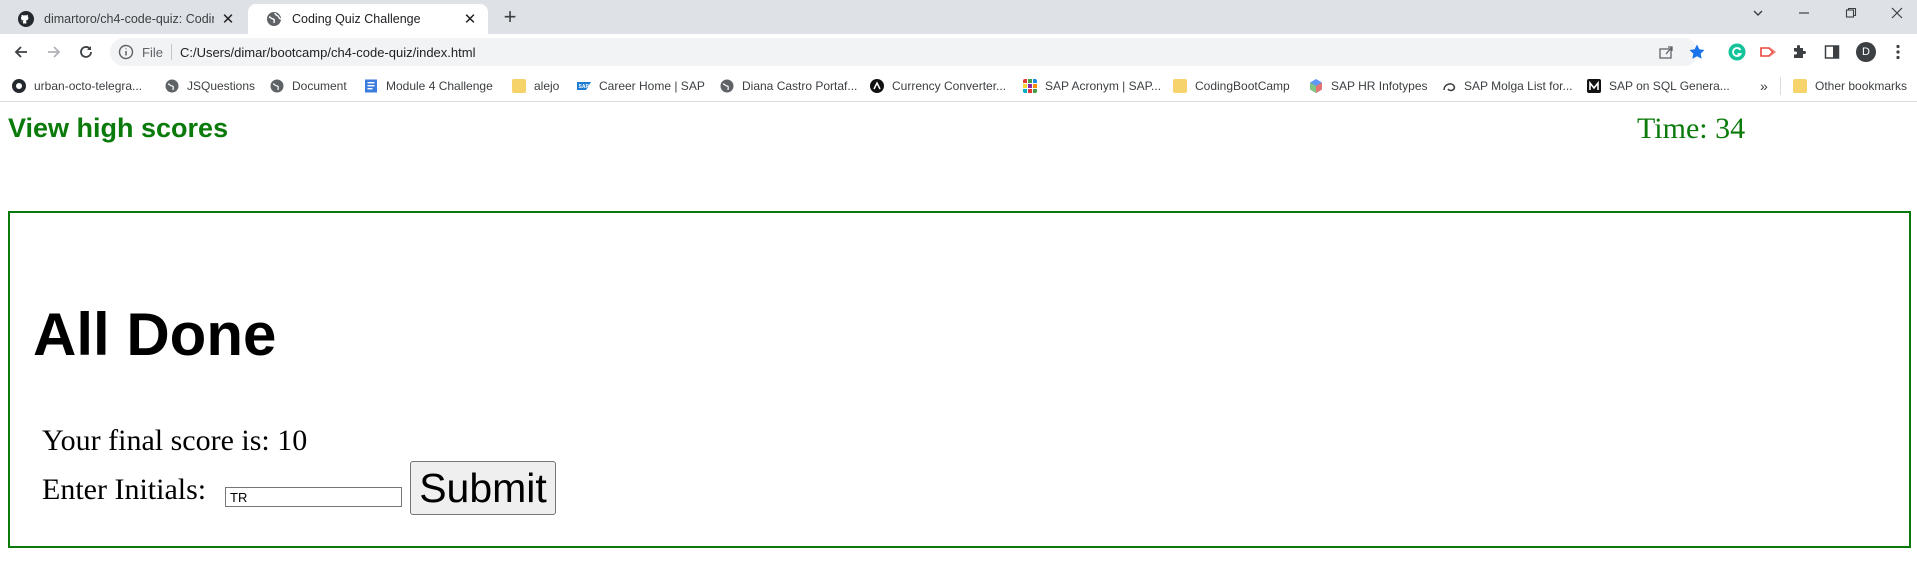 The height and width of the screenshot is (562, 1917). I want to click on forward-button, so click(54, 52).